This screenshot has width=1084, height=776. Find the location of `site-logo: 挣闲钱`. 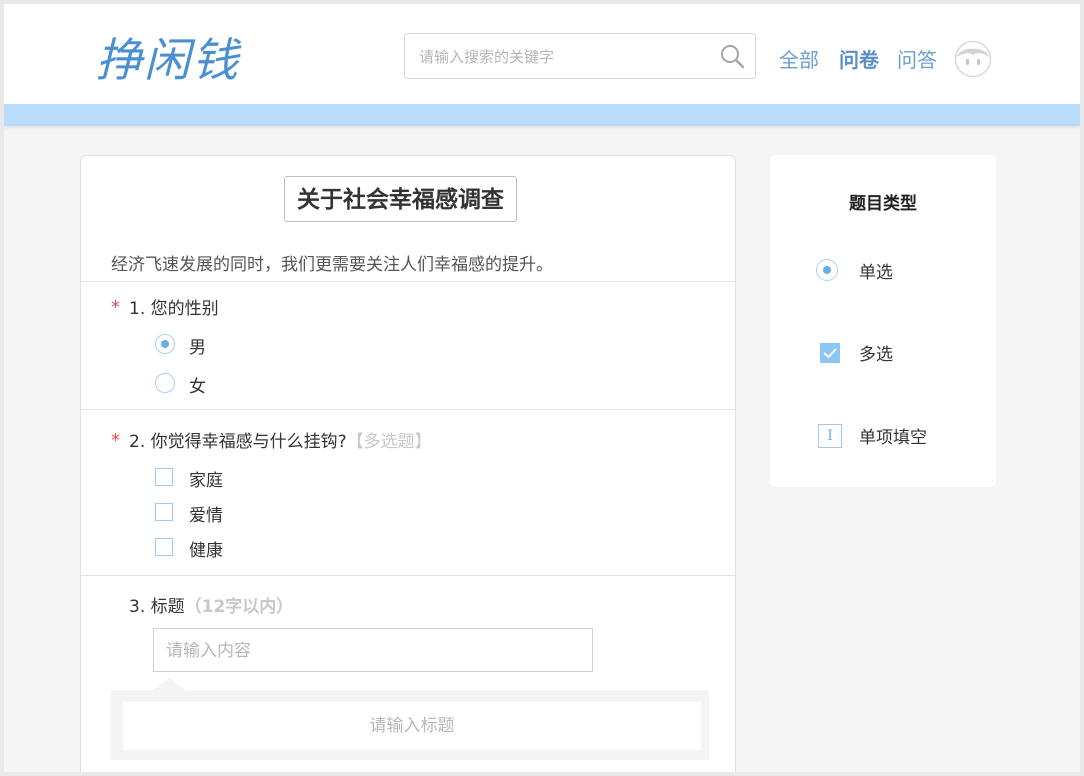

site-logo: 挣闲钱 is located at coordinates (168, 57).